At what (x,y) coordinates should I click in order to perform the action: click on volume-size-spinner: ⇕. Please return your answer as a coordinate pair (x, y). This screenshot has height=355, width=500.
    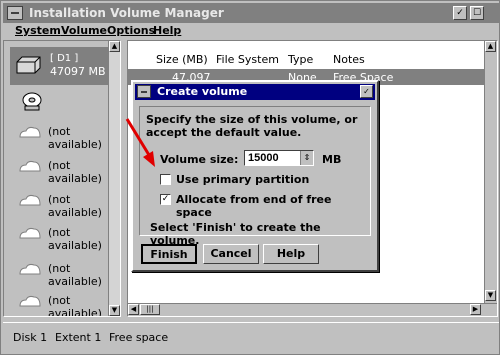
    Looking at the image, I should click on (306, 158).